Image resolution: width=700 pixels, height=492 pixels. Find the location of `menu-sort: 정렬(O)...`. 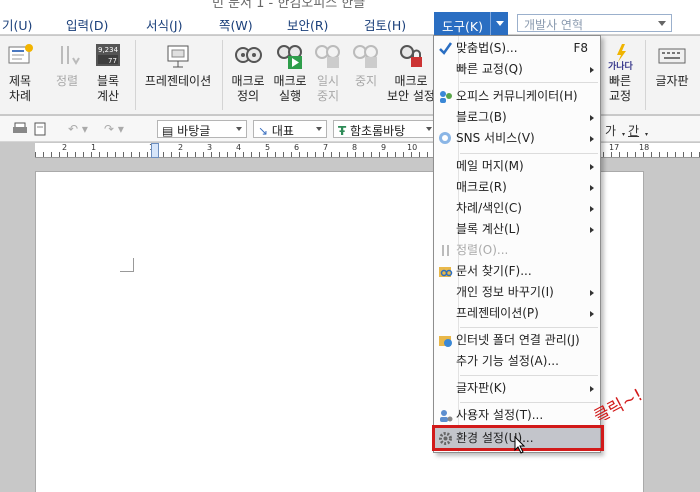

menu-sort: 정렬(O)... is located at coordinates (517, 250).